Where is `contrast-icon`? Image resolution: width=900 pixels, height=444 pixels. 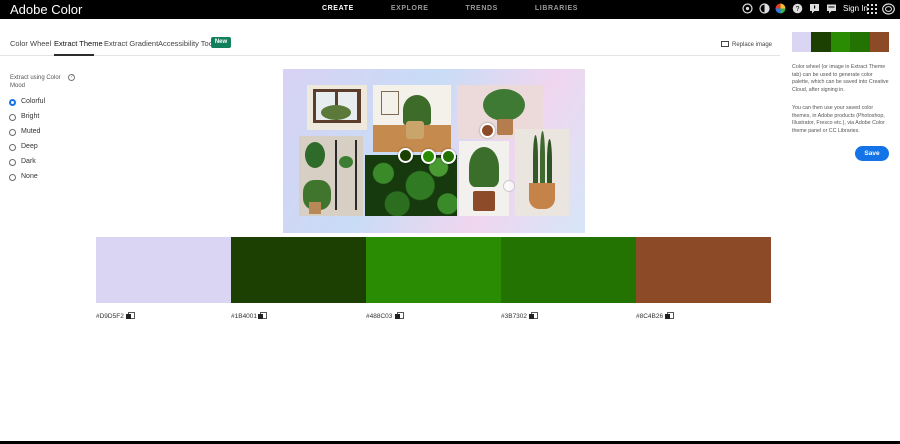 contrast-icon is located at coordinates (764, 8).